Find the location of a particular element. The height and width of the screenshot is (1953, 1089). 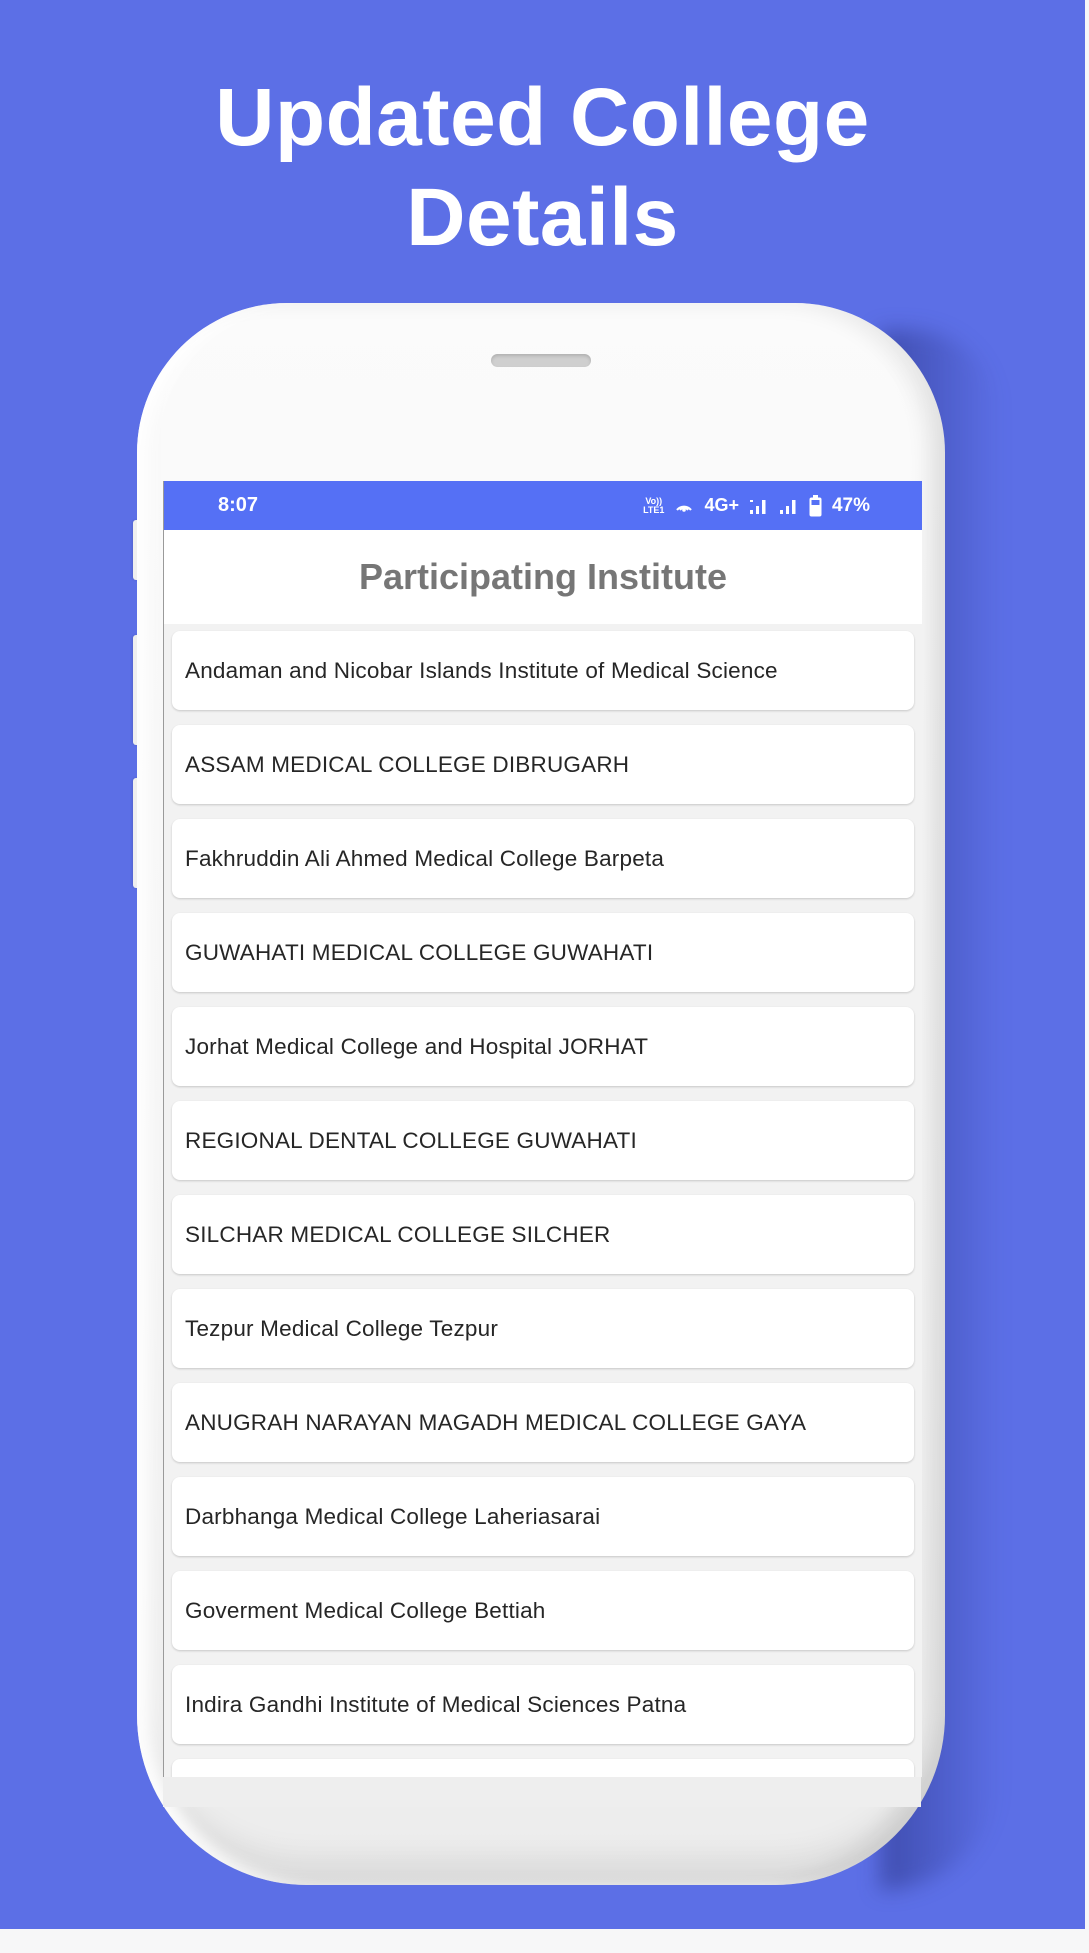

volte-icon: Vo)) LTE1 is located at coordinates (654, 505).